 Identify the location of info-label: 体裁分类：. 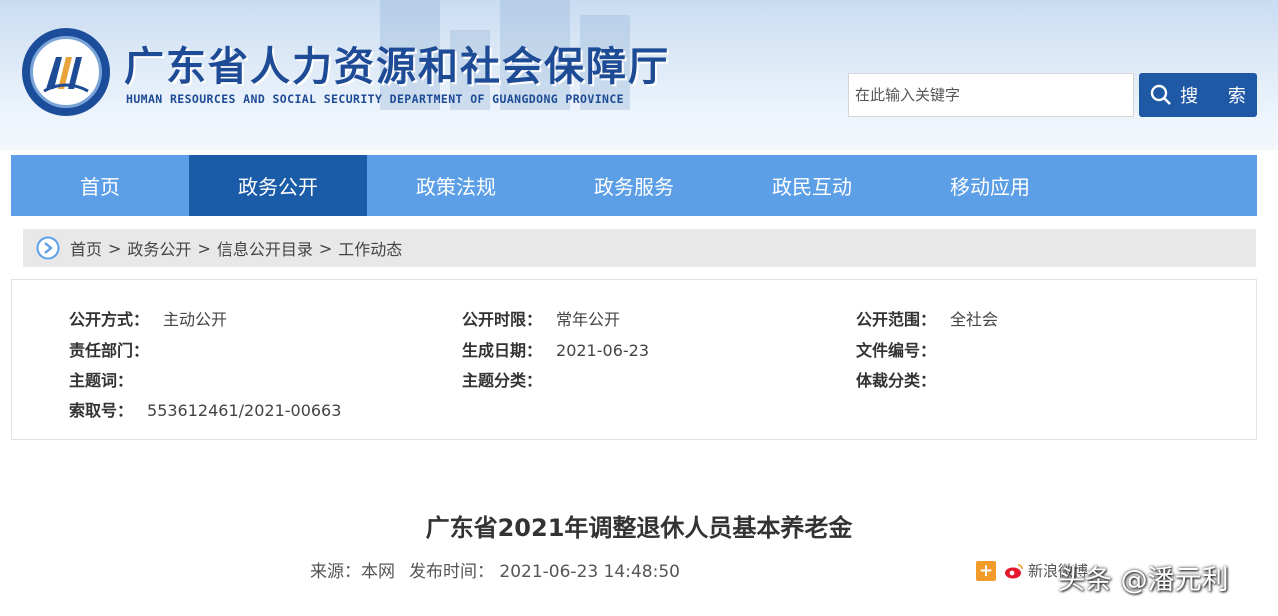
(896, 380).